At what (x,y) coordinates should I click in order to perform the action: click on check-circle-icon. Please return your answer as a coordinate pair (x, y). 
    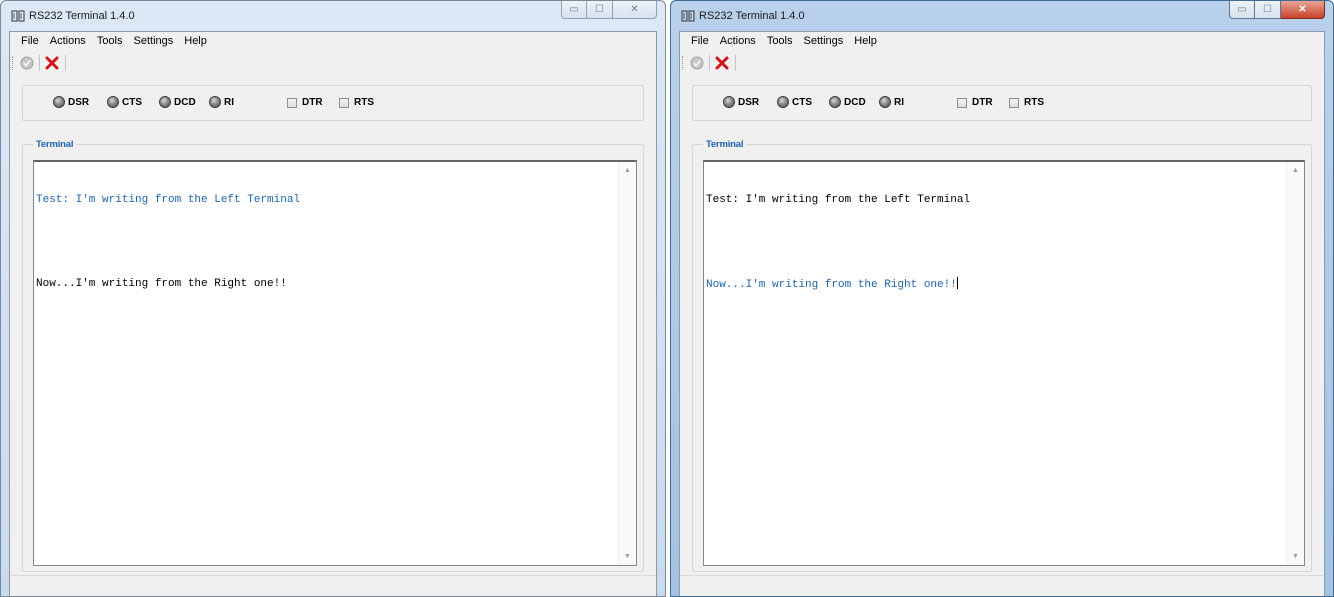
    Looking at the image, I should click on (697, 63).